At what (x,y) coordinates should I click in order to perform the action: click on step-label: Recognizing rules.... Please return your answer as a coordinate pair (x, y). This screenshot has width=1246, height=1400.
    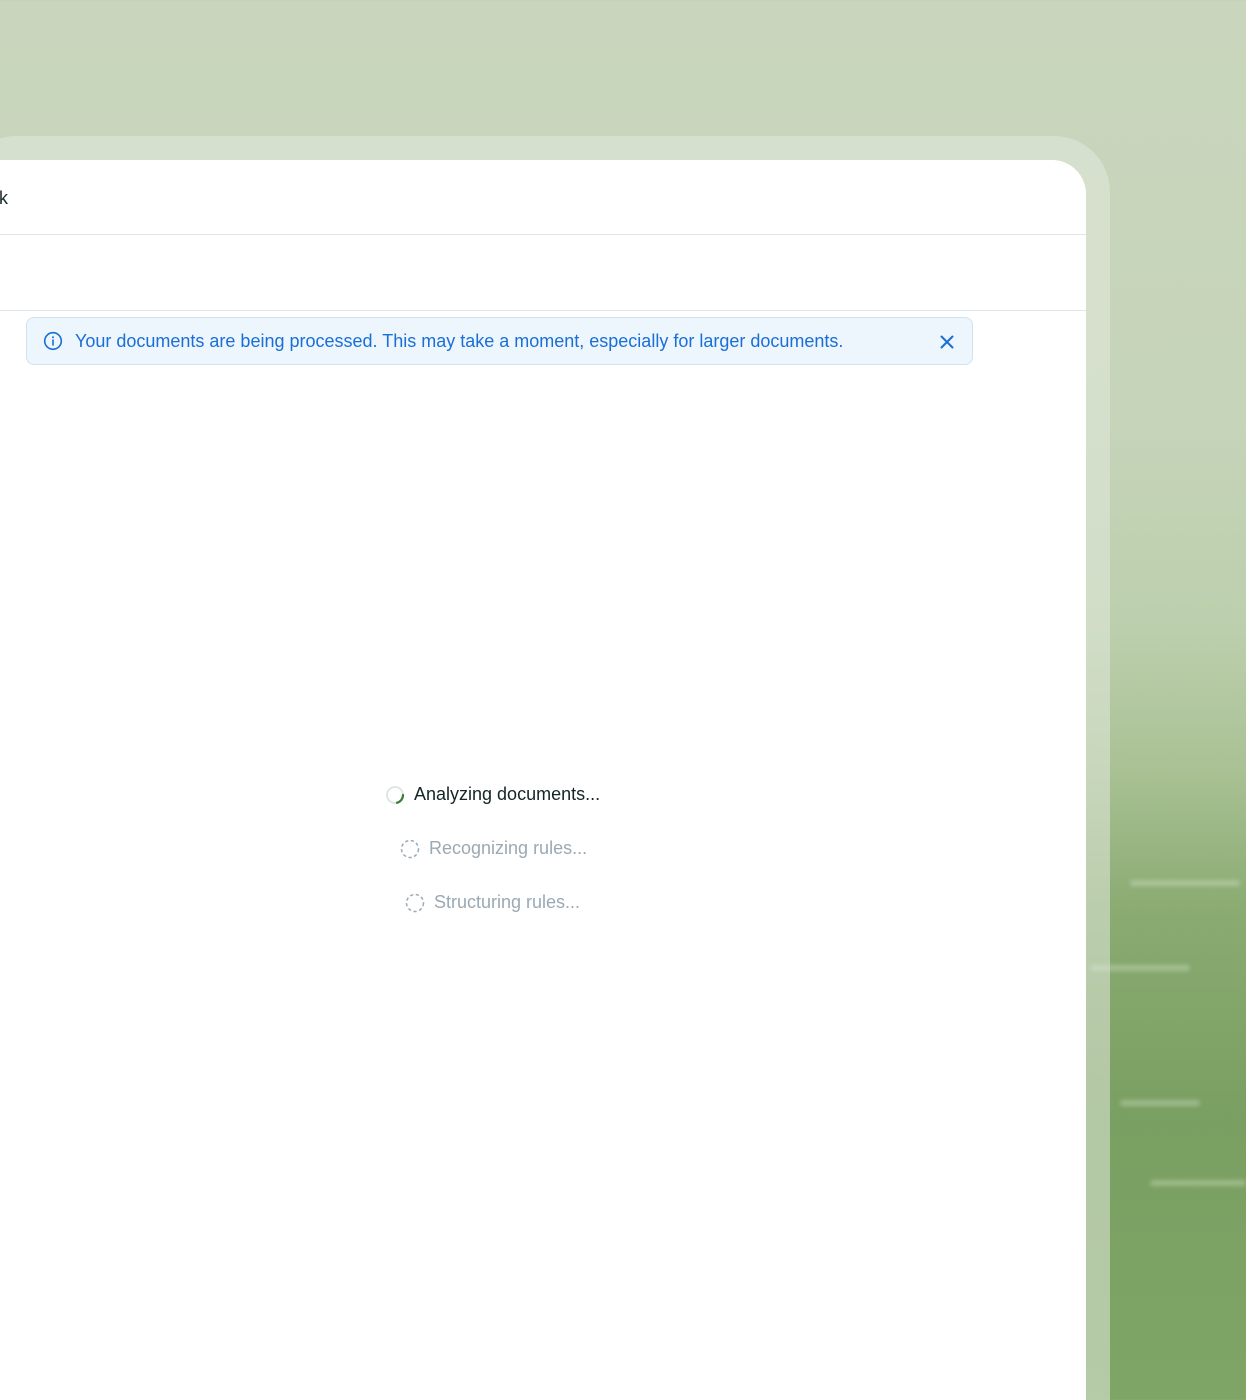
    Looking at the image, I should click on (508, 848).